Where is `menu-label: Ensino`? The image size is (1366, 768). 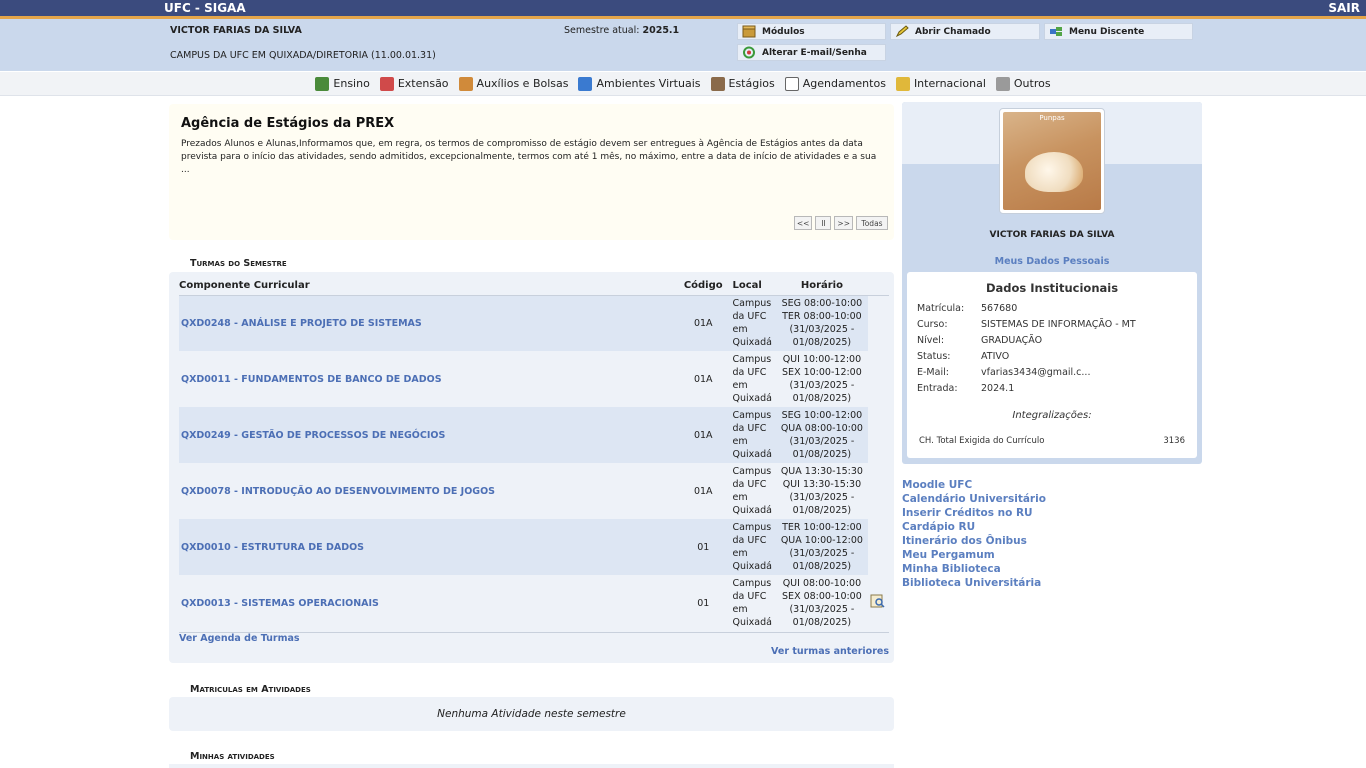
menu-label: Ensino is located at coordinates (351, 83).